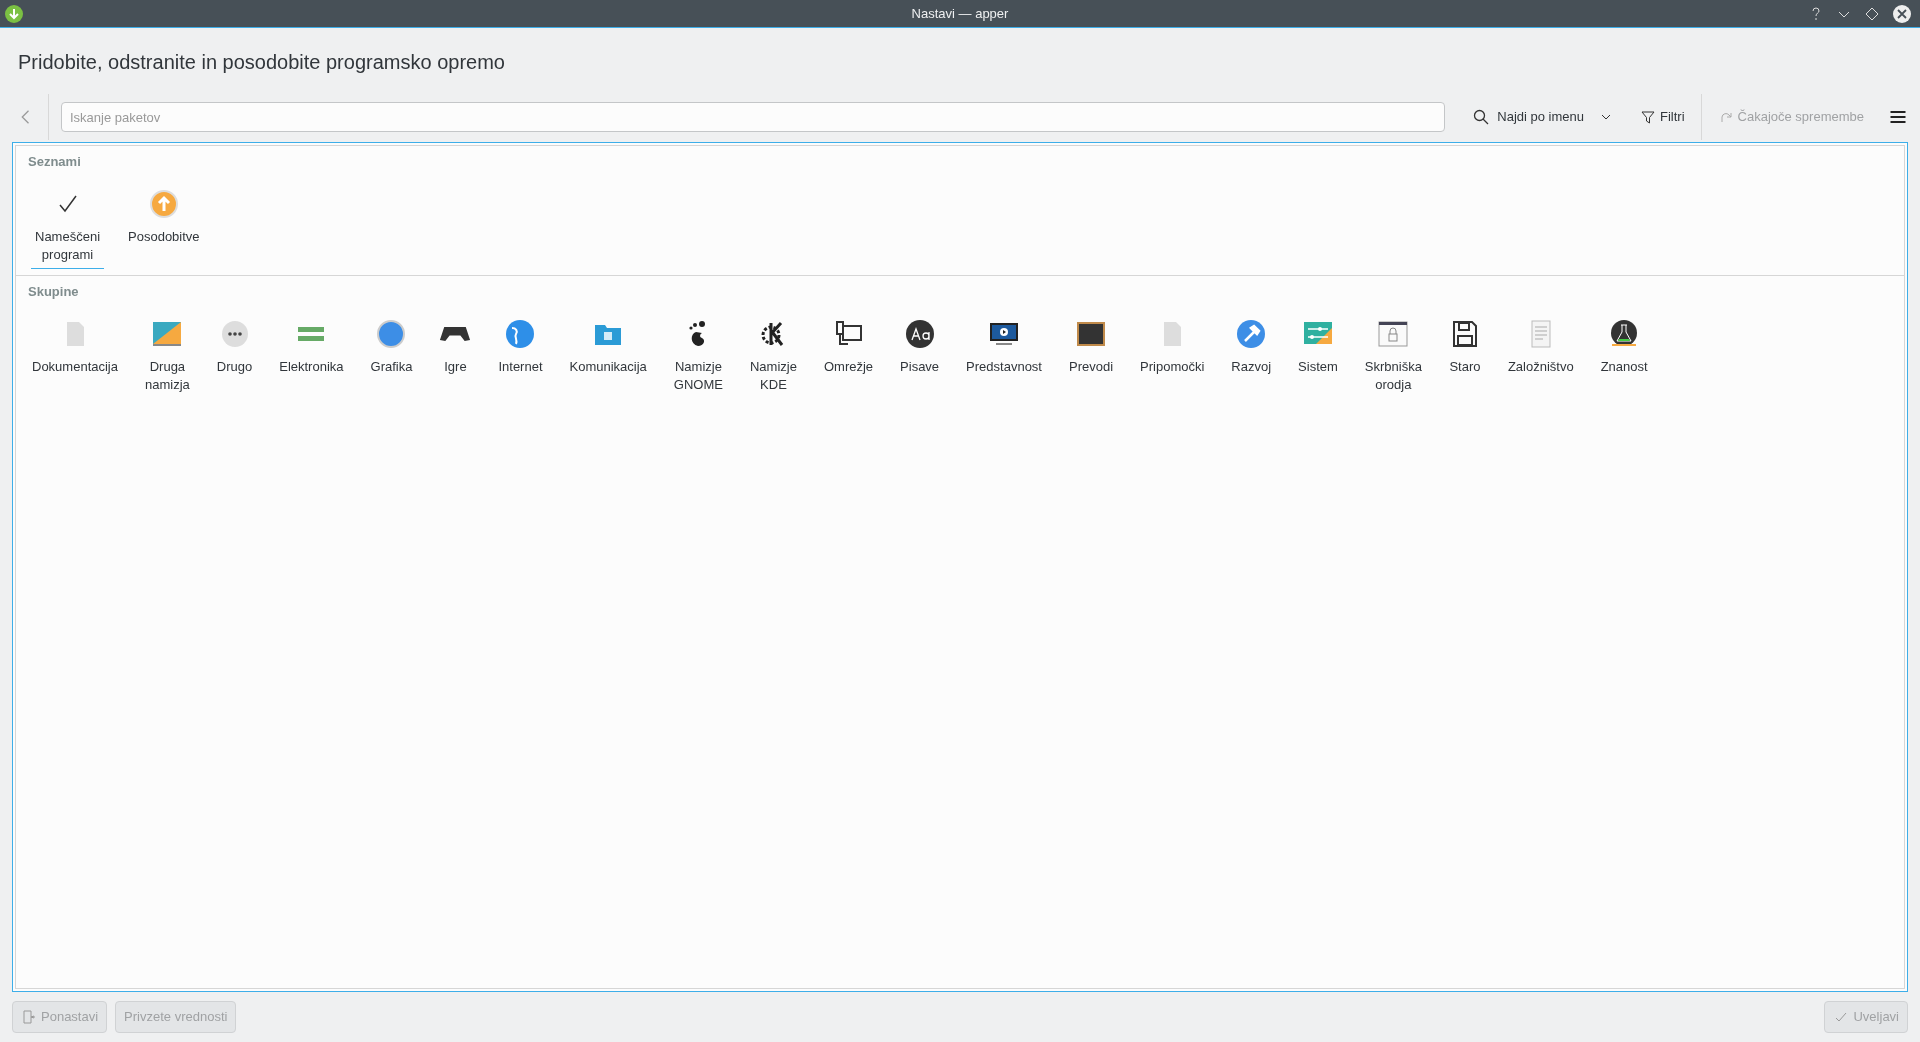 Image resolution: width=1920 pixels, height=1042 pixels. What do you see at coordinates (1481, 117) in the screenshot?
I see `search-icon` at bounding box center [1481, 117].